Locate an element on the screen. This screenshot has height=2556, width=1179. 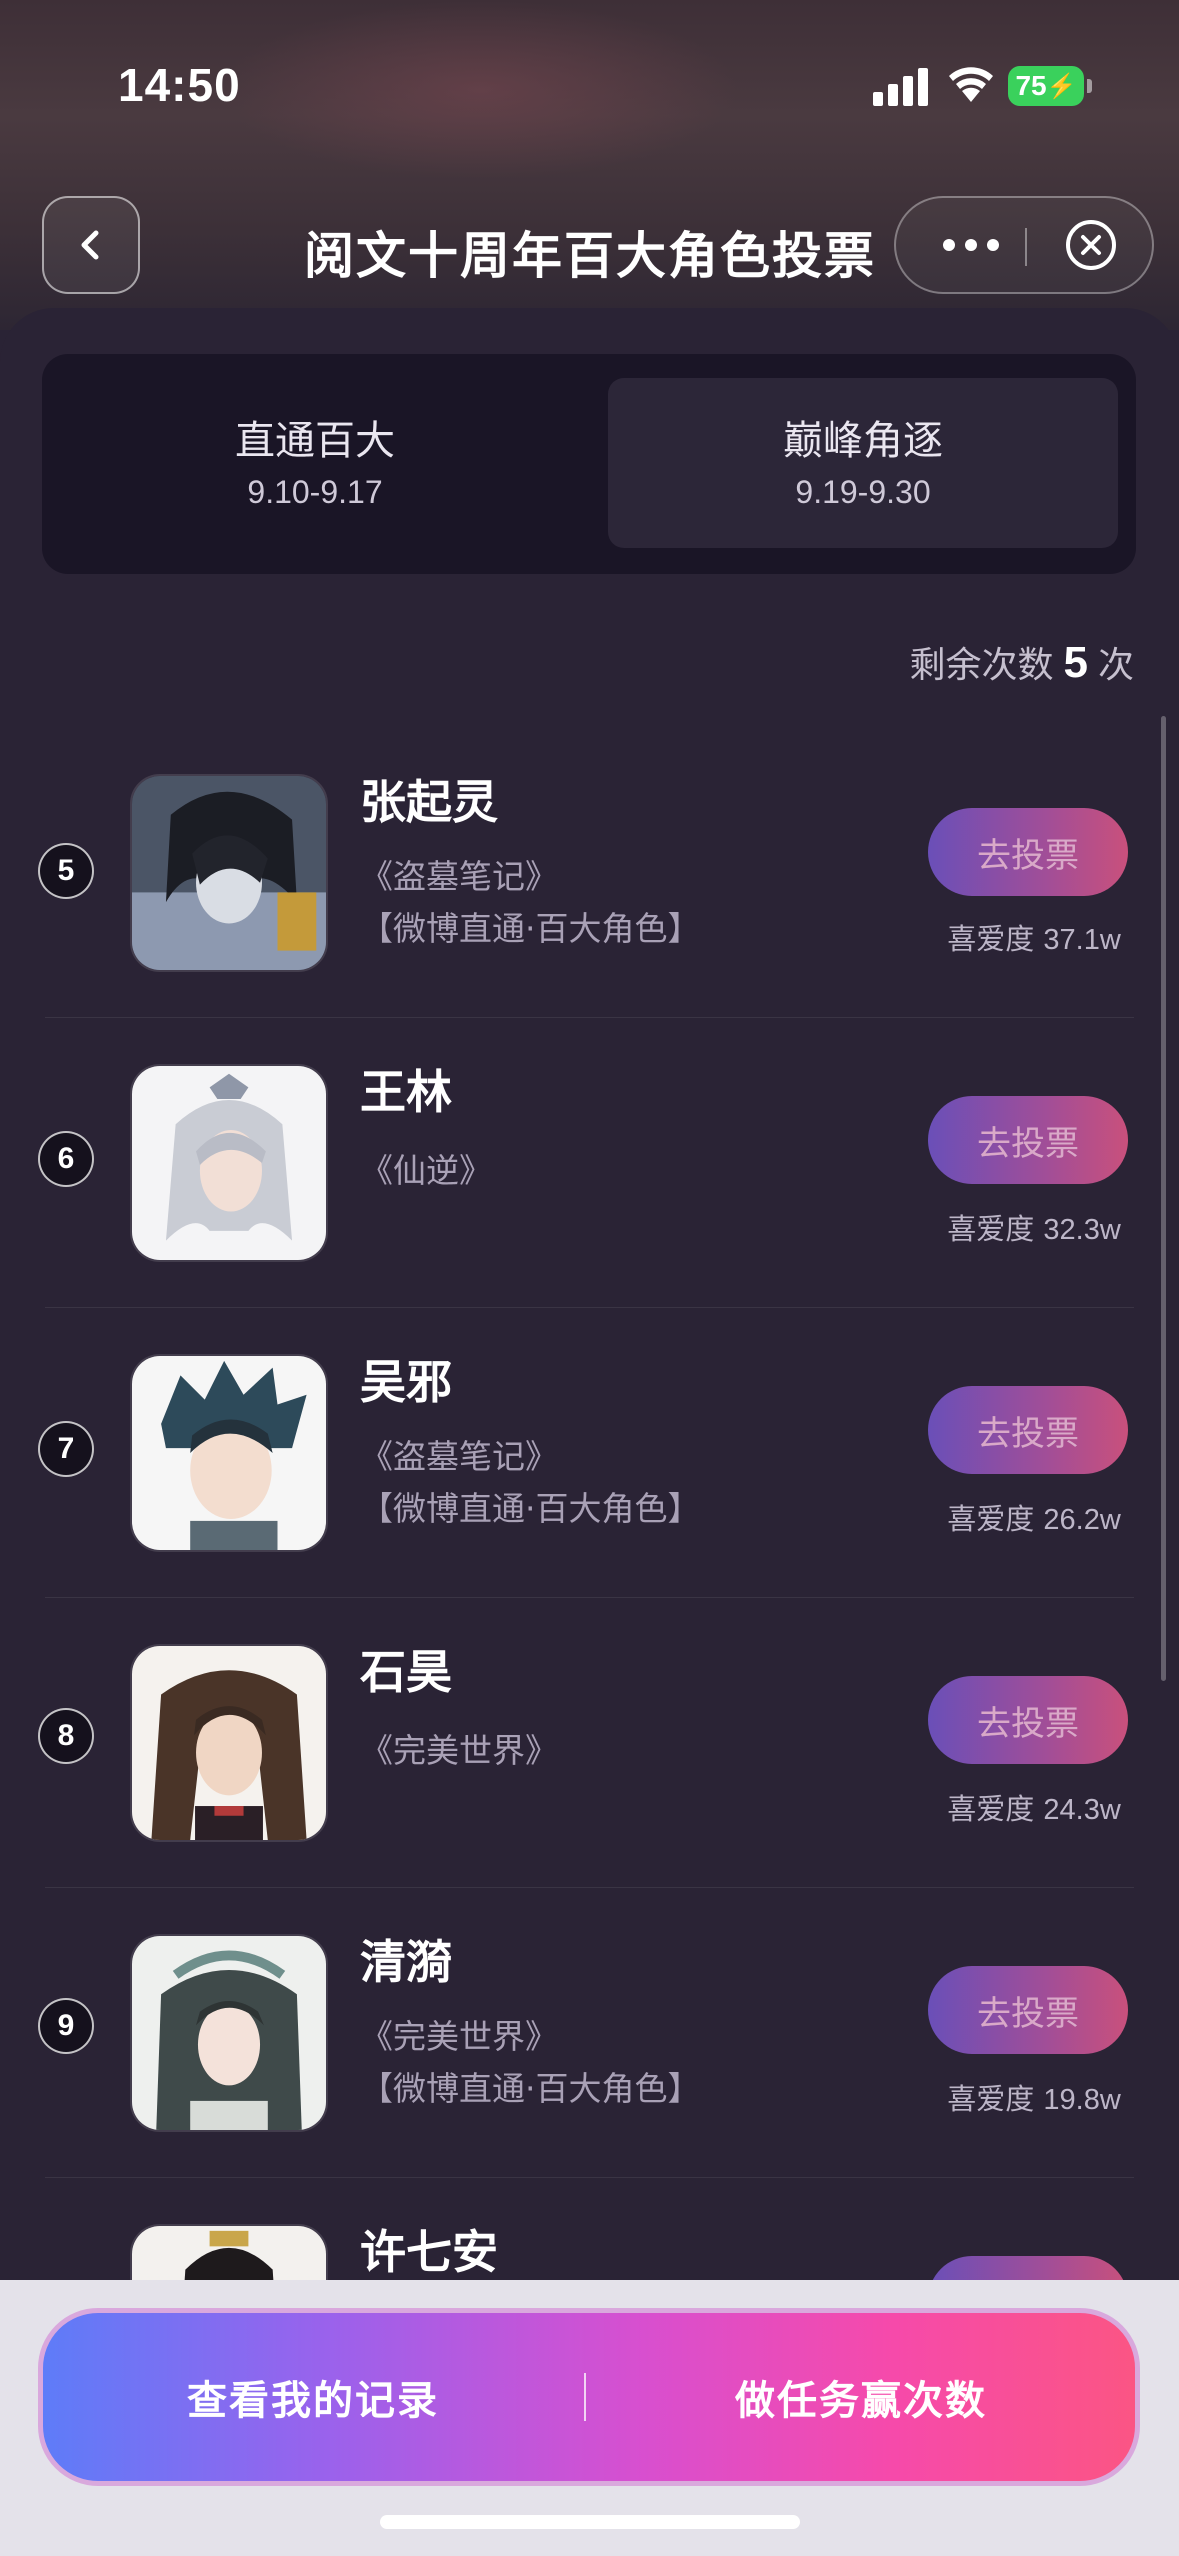
capsule-divider is located at coordinates (1026, 247).